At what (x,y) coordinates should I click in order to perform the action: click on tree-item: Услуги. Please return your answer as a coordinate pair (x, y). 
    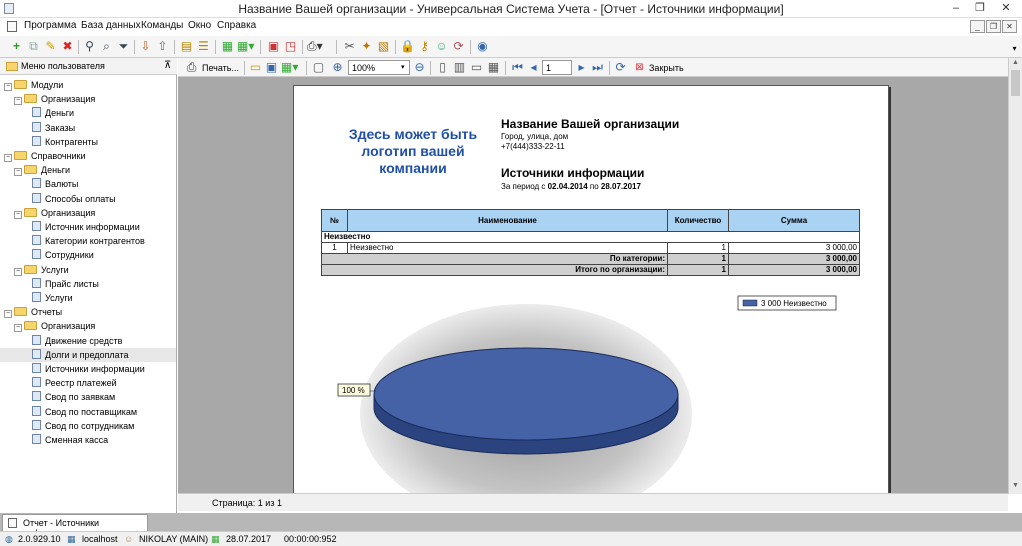
    Looking at the image, I should click on (88, 298).